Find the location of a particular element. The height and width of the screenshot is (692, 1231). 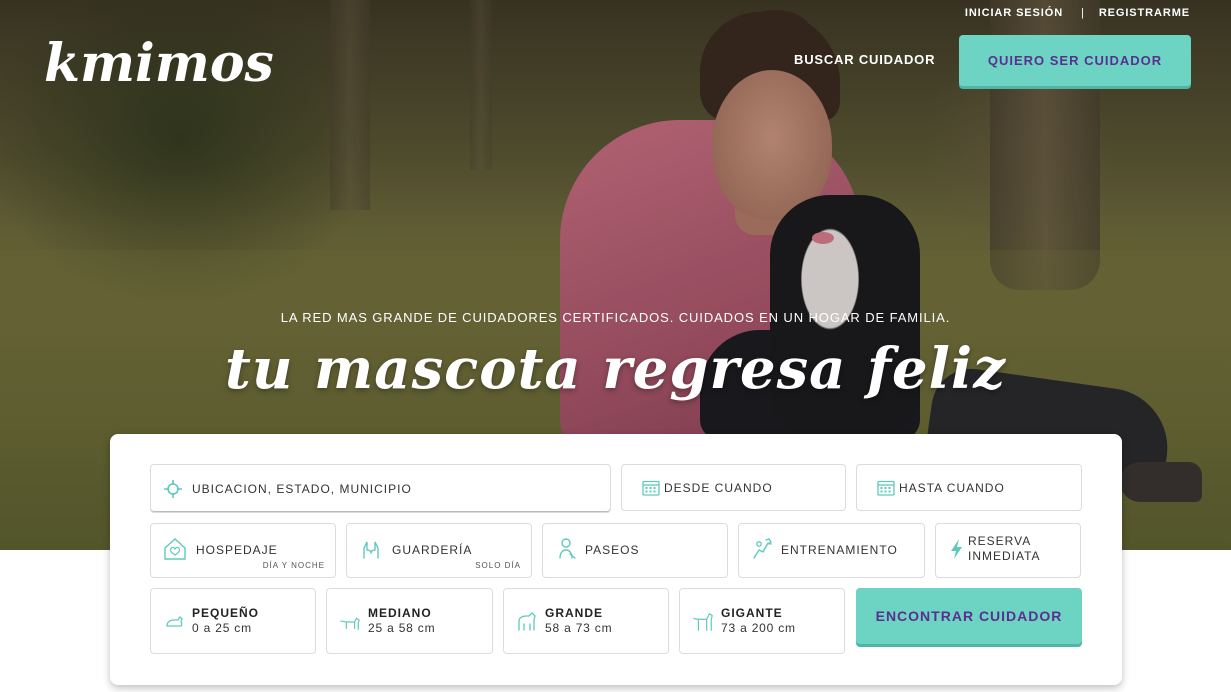

size-range: 73 a 200 cm is located at coordinates (758, 628).